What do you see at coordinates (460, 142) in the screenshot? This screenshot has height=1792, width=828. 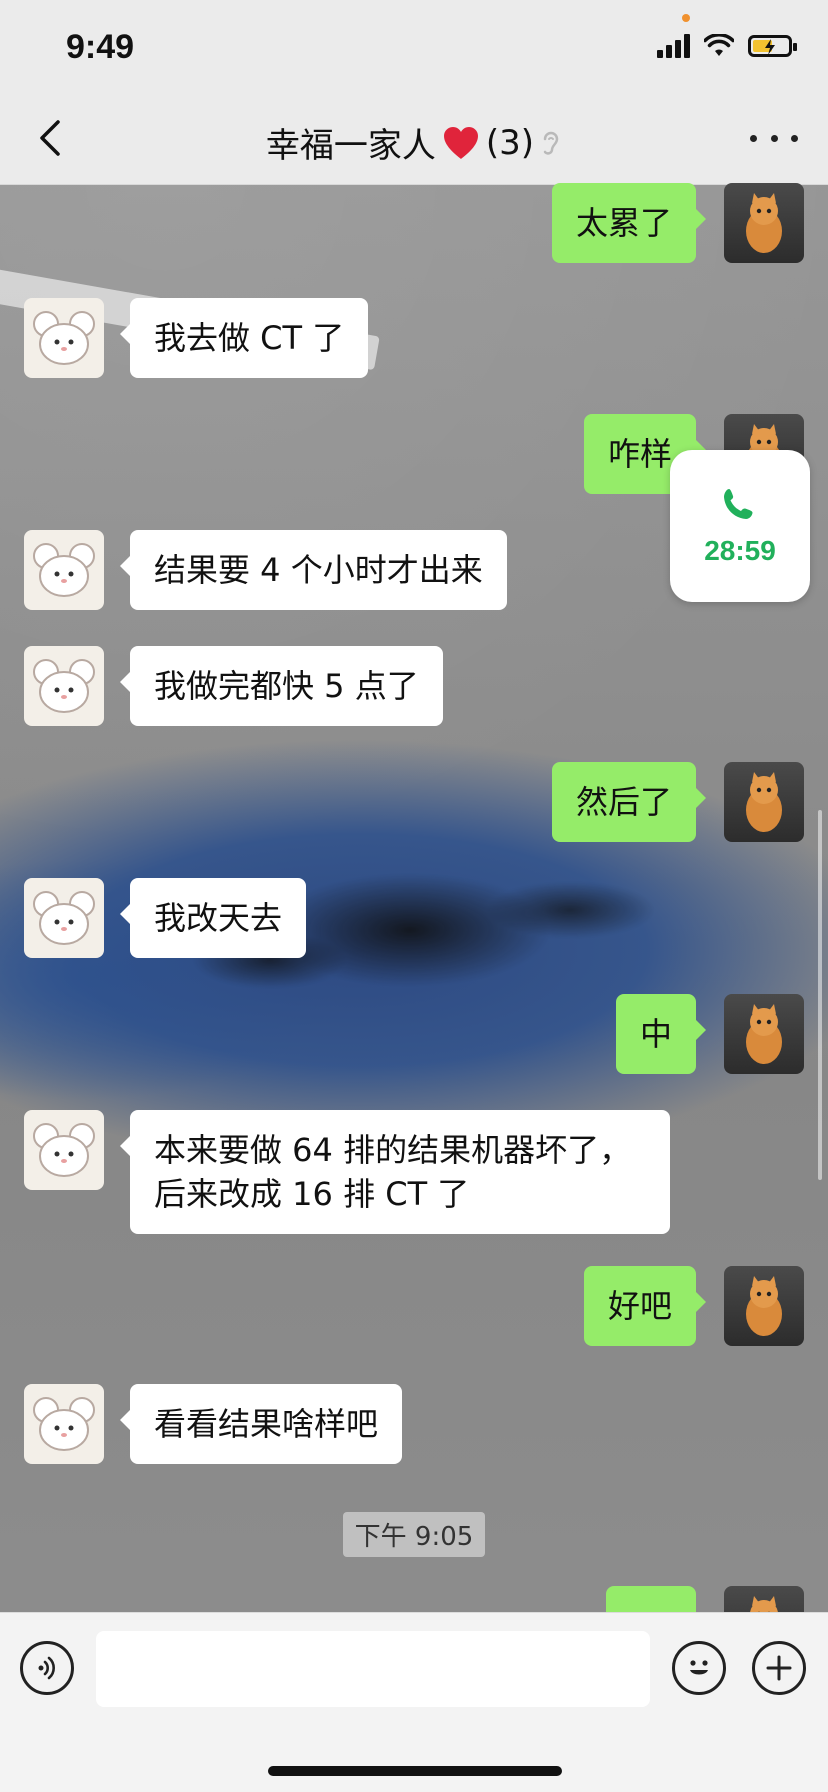 I see `red-heart-icon` at bounding box center [460, 142].